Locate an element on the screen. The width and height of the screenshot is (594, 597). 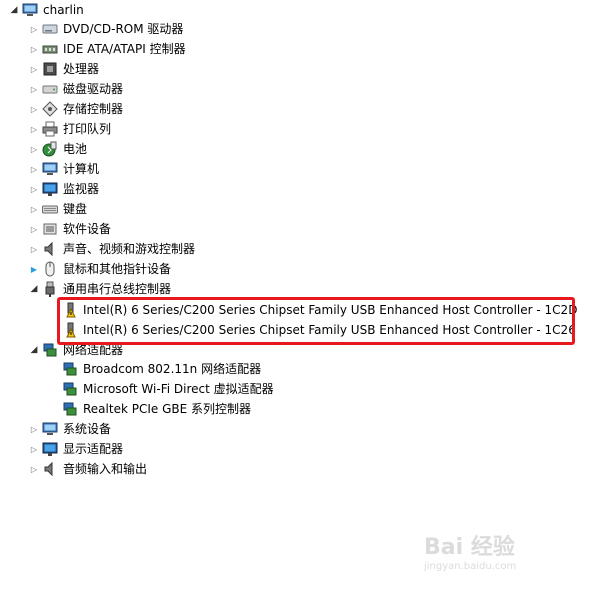
printer-icon is located at coordinates (50, 129).